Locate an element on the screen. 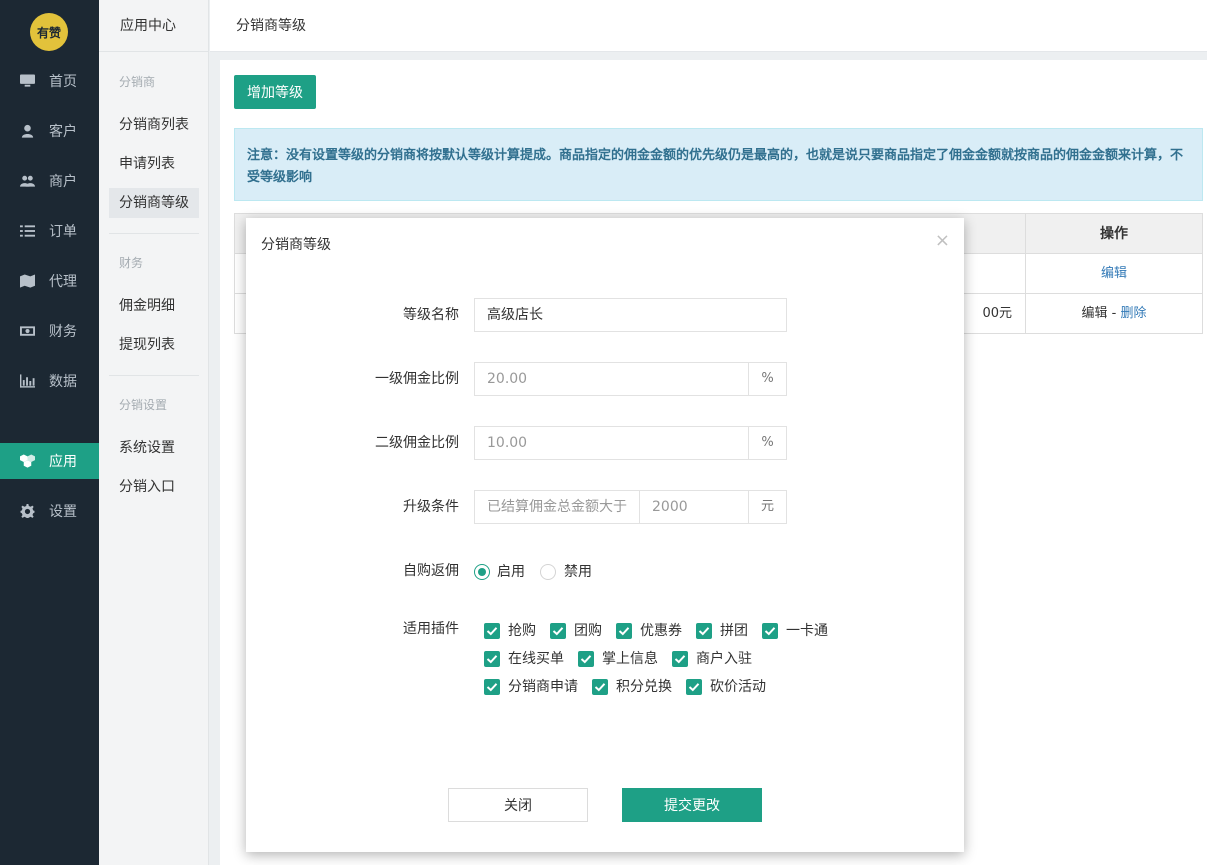  bar-chart-icon is located at coordinates (27, 381).